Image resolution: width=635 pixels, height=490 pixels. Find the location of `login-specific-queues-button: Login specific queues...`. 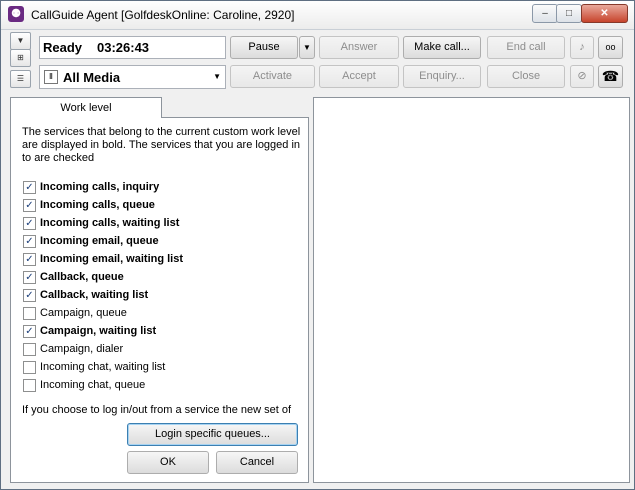

login-specific-queues-button: Login specific queues... is located at coordinates (212, 434).